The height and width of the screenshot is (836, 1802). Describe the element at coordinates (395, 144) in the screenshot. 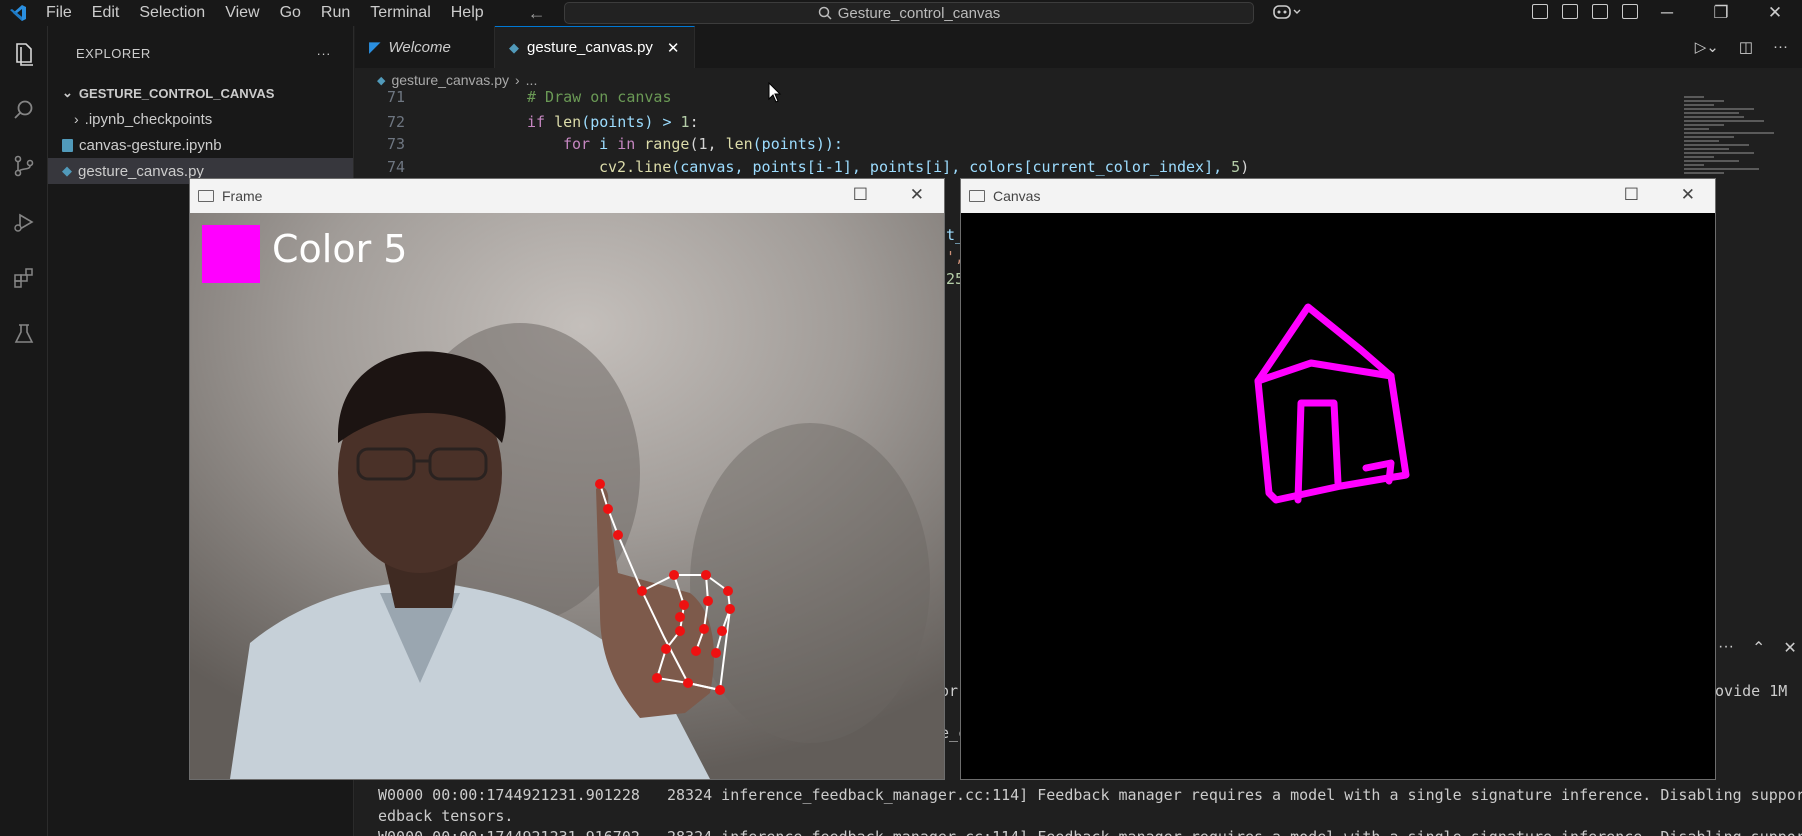

I see `line-number: 73` at that location.